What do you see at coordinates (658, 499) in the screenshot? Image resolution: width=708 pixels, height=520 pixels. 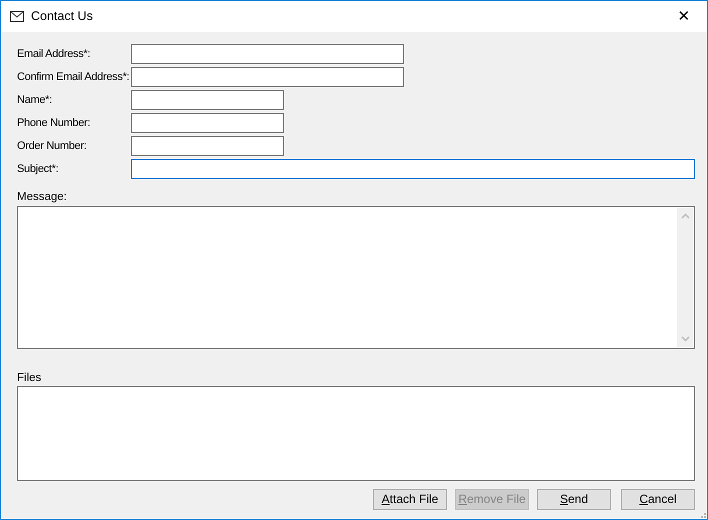 I see `button: Cancel` at bounding box center [658, 499].